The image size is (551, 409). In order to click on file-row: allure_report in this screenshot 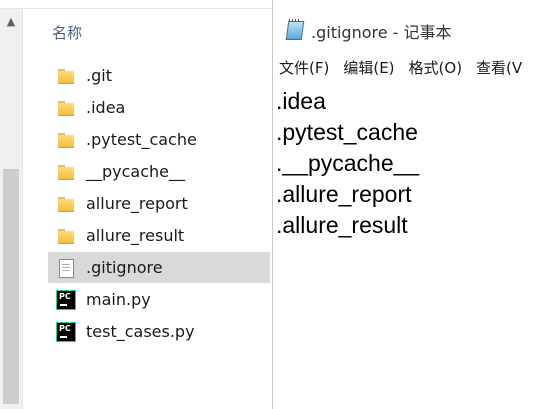, I will do `click(159, 203)`.